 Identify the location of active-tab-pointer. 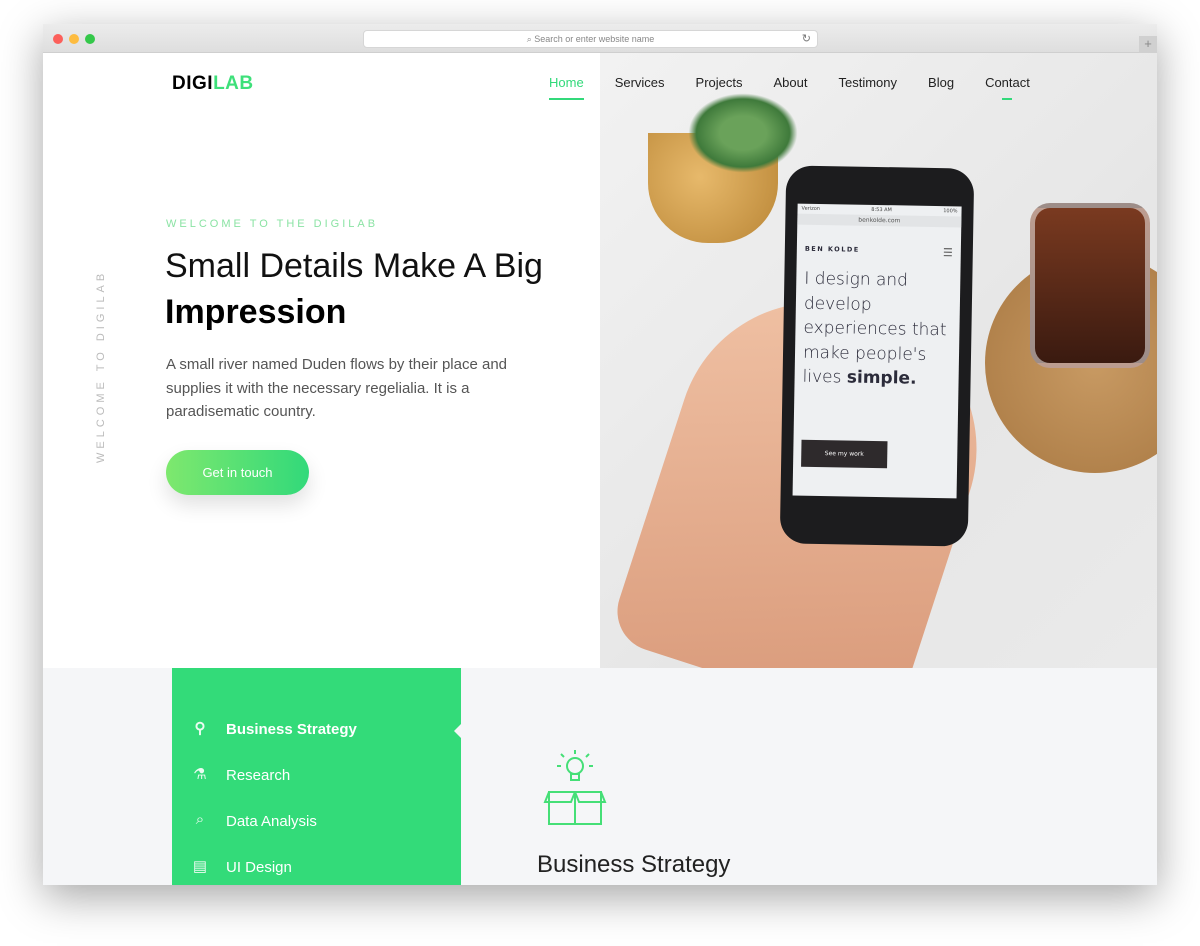
(458, 731).